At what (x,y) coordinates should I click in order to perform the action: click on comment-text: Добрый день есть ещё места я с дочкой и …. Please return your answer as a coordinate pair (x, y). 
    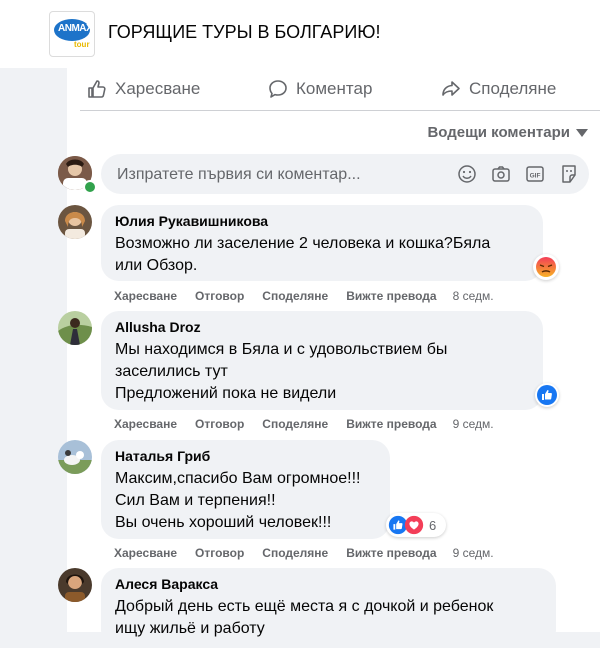
    Looking at the image, I should click on (304, 618).